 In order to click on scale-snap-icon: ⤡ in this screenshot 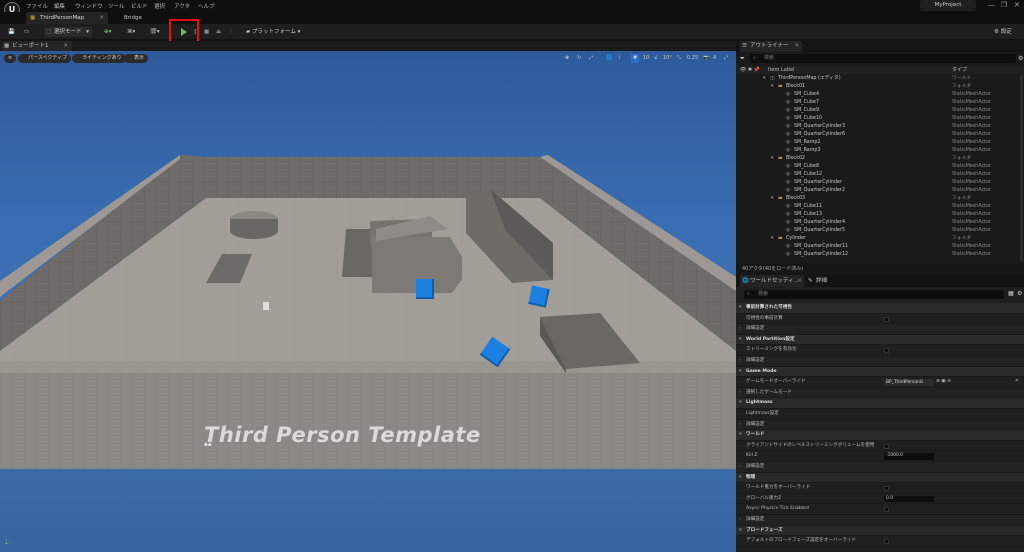, I will do `click(679, 58)`.